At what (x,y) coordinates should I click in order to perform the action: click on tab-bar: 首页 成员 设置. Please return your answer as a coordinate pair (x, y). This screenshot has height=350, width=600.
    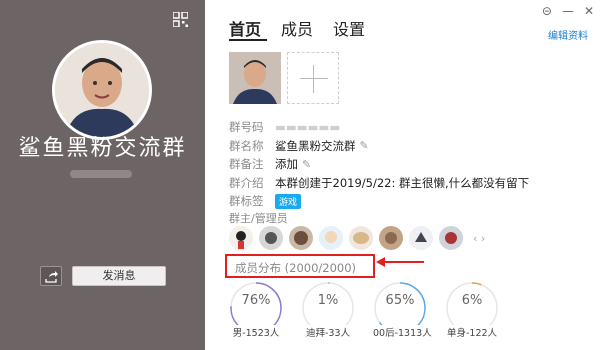
    Looking at the image, I should click on (297, 28).